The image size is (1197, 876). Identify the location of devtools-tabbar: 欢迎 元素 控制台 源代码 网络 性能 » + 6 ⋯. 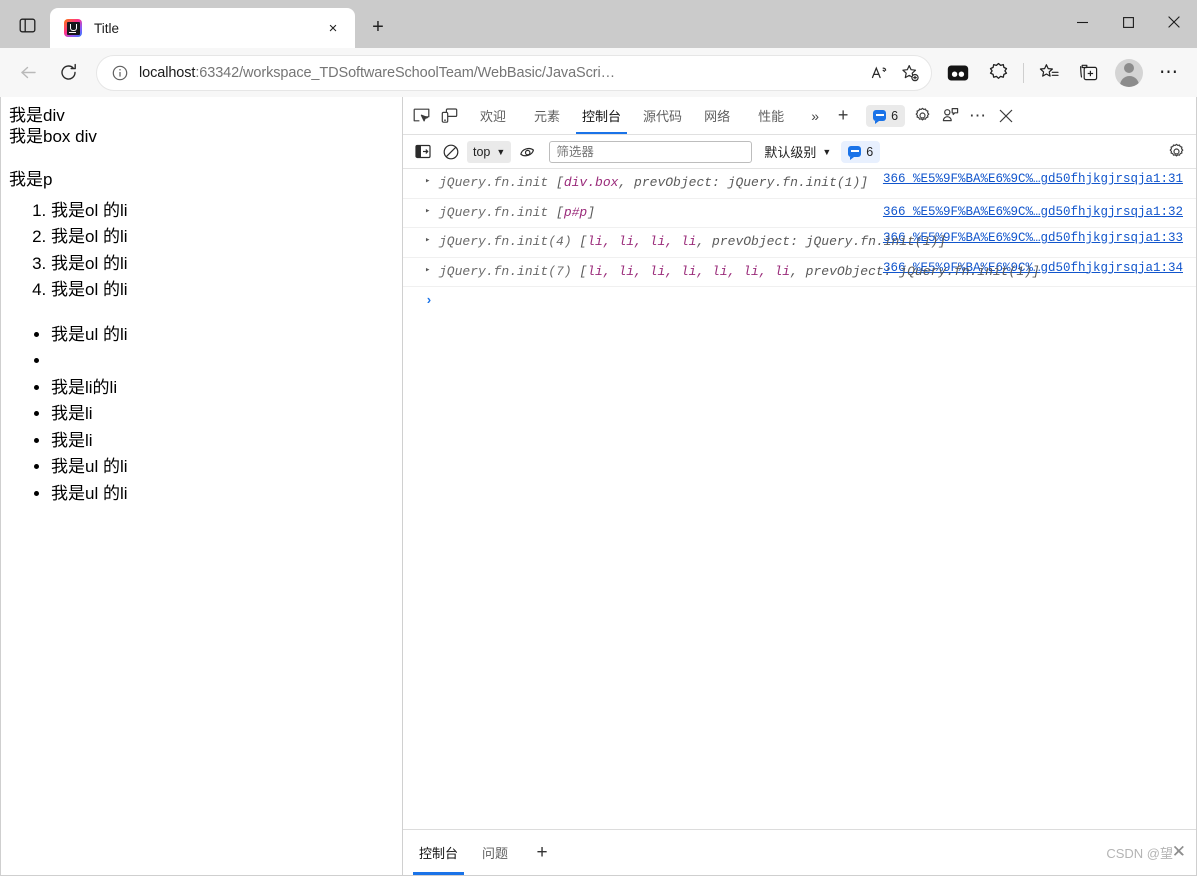
(799, 116).